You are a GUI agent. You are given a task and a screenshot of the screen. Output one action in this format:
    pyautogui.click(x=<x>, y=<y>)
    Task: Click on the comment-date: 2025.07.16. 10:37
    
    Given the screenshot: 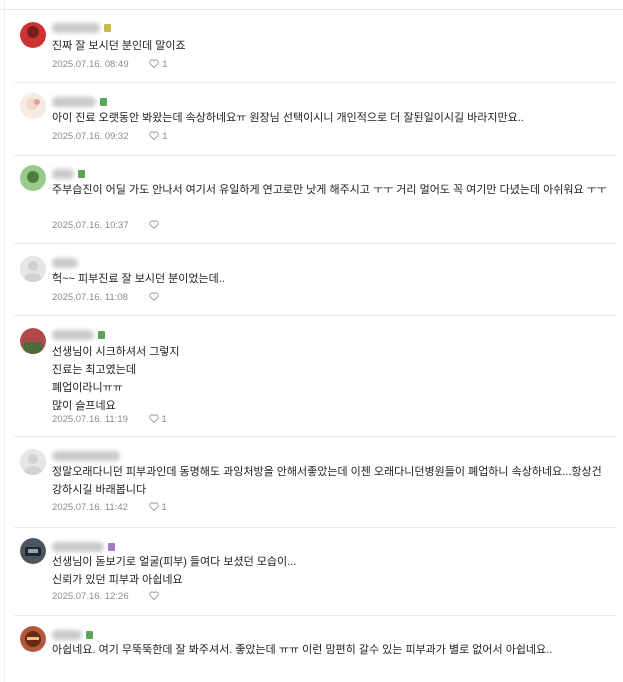 What is the action you would take?
    pyautogui.click(x=90, y=225)
    